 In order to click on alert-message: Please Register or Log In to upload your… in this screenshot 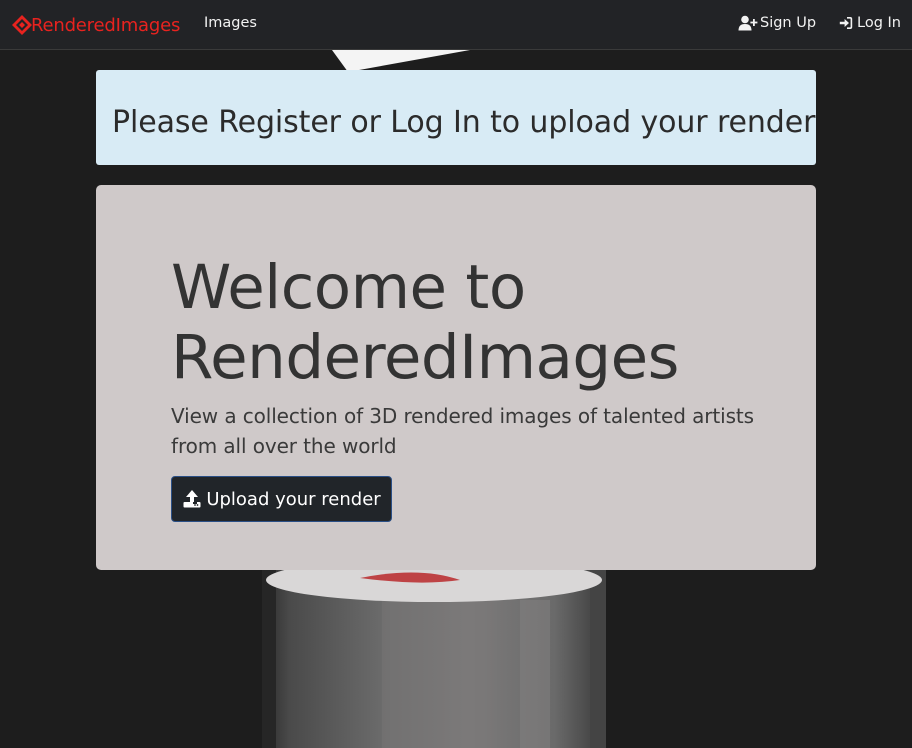, I will do `click(464, 122)`.